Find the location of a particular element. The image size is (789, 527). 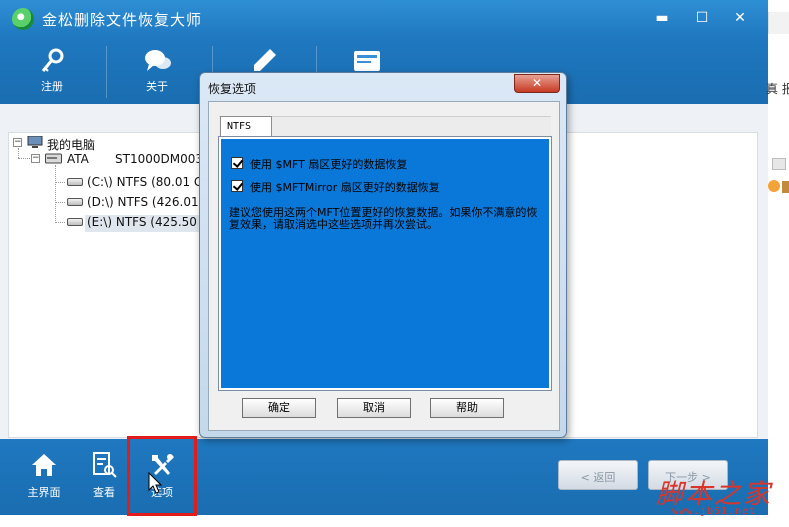

back-button: < 返回 is located at coordinates (598, 475).